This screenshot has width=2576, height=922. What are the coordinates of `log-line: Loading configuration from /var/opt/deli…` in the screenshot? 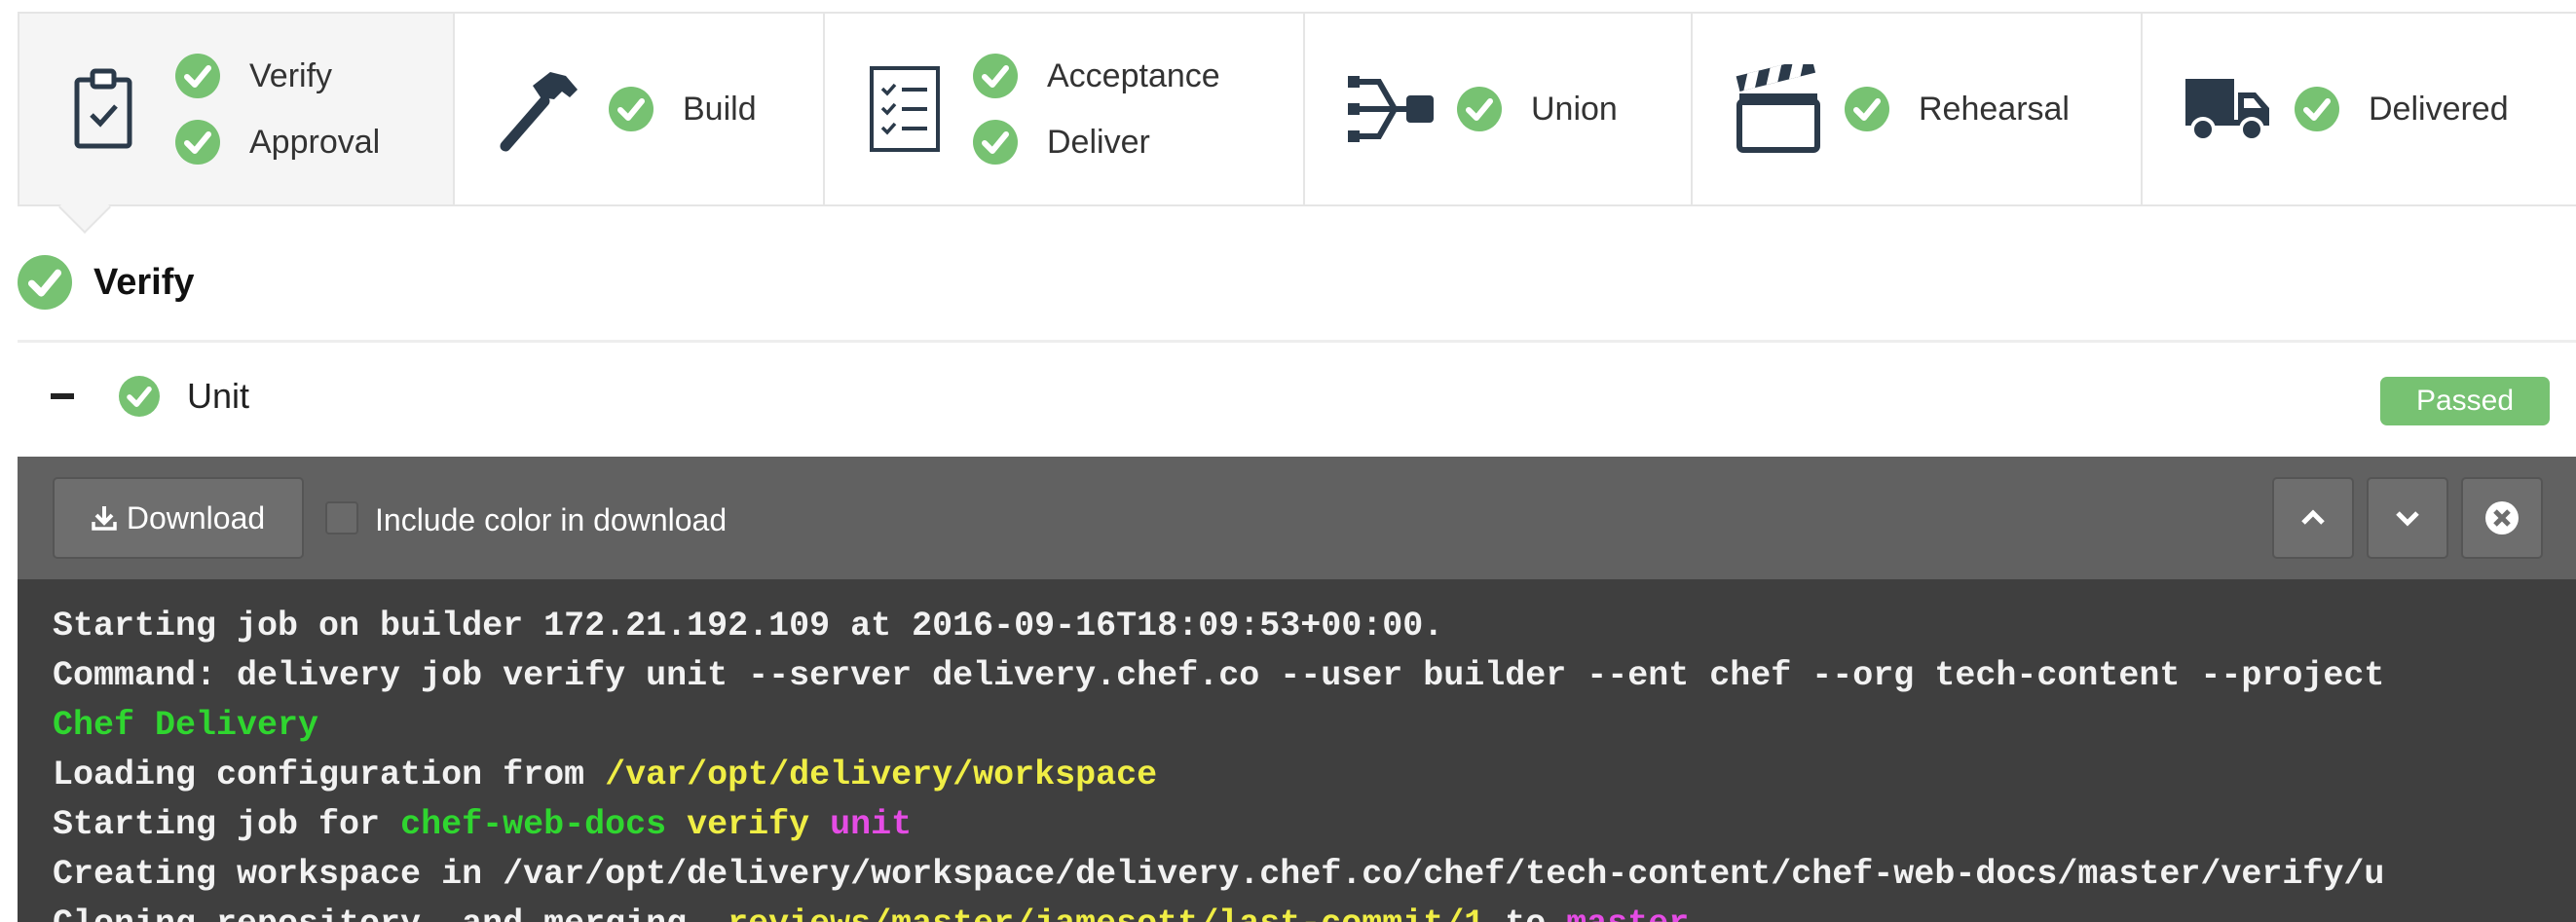 It's located at (605, 775).